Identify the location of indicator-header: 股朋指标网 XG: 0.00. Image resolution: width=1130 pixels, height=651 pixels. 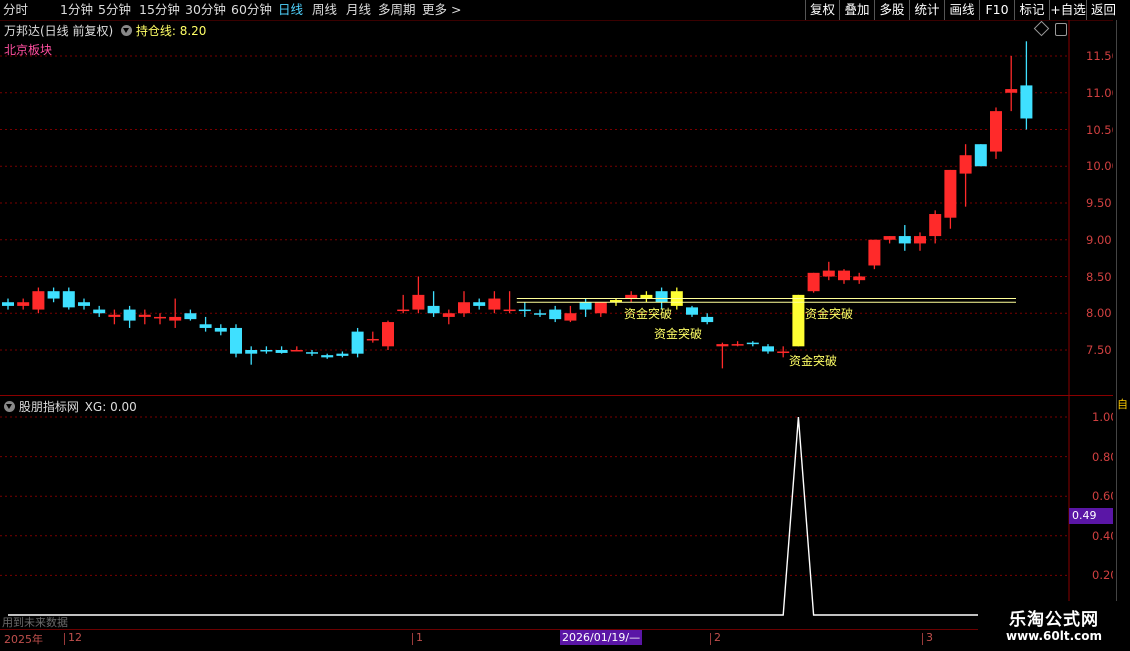
(70, 406).